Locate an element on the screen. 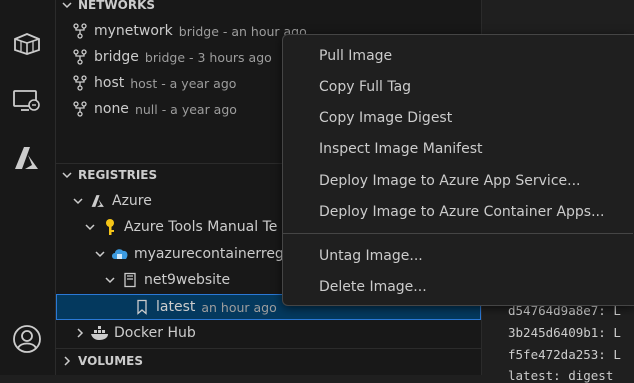  output-line: latest: digest is located at coordinates (561, 375).